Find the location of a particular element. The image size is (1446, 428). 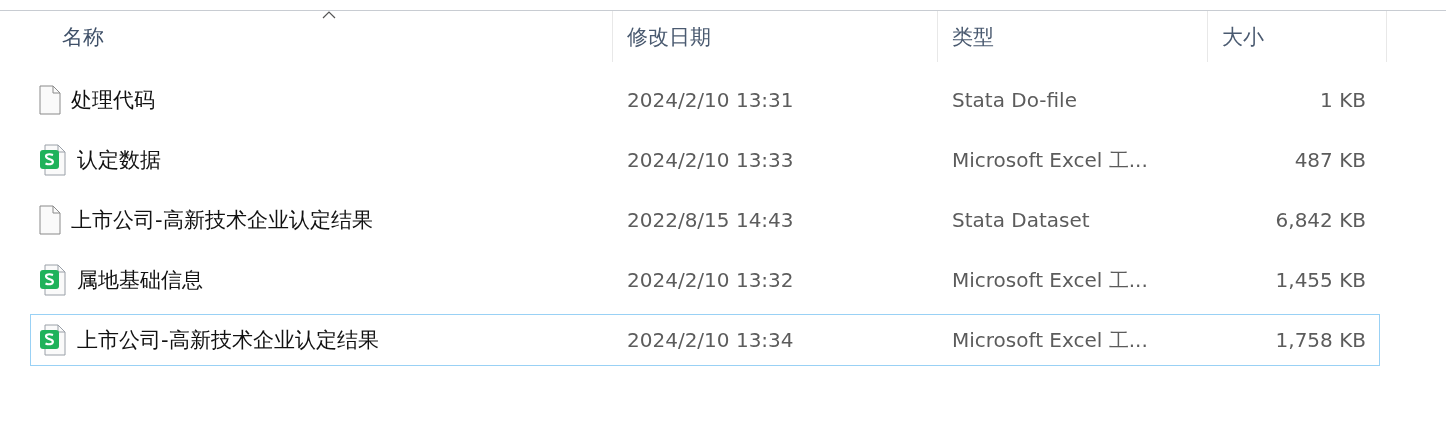

file-row: 属地基础信息 2024/2/10 13:32 Microsoft Excel 工... 1,455 KB is located at coordinates (705, 280).